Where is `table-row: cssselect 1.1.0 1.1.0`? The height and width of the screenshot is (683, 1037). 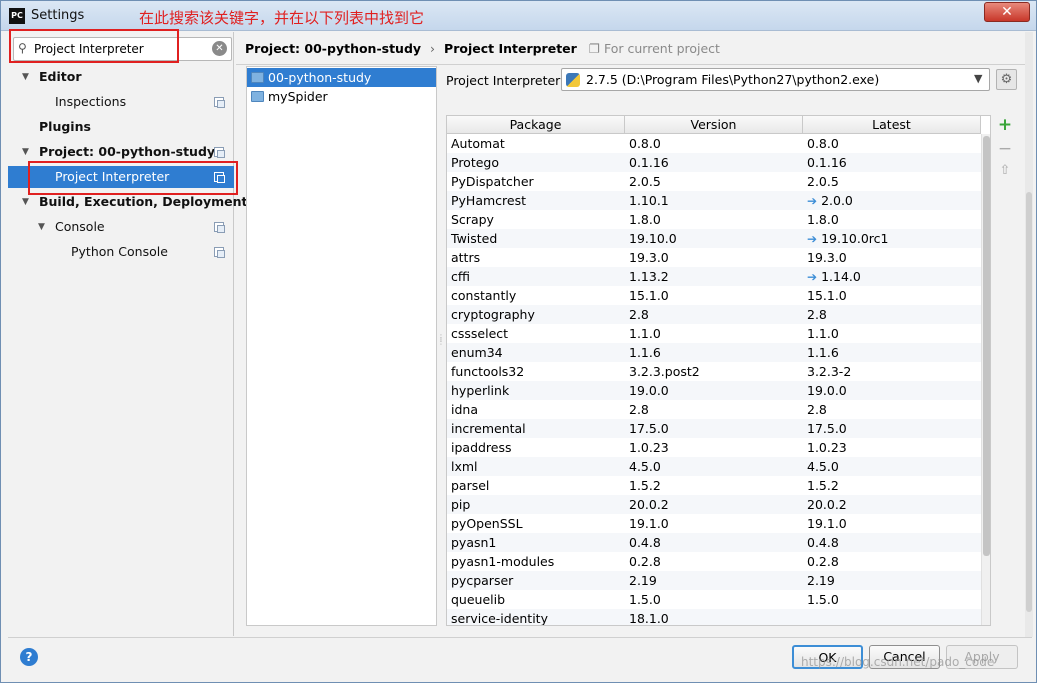 table-row: cssselect 1.1.0 1.1.0 is located at coordinates (714, 333).